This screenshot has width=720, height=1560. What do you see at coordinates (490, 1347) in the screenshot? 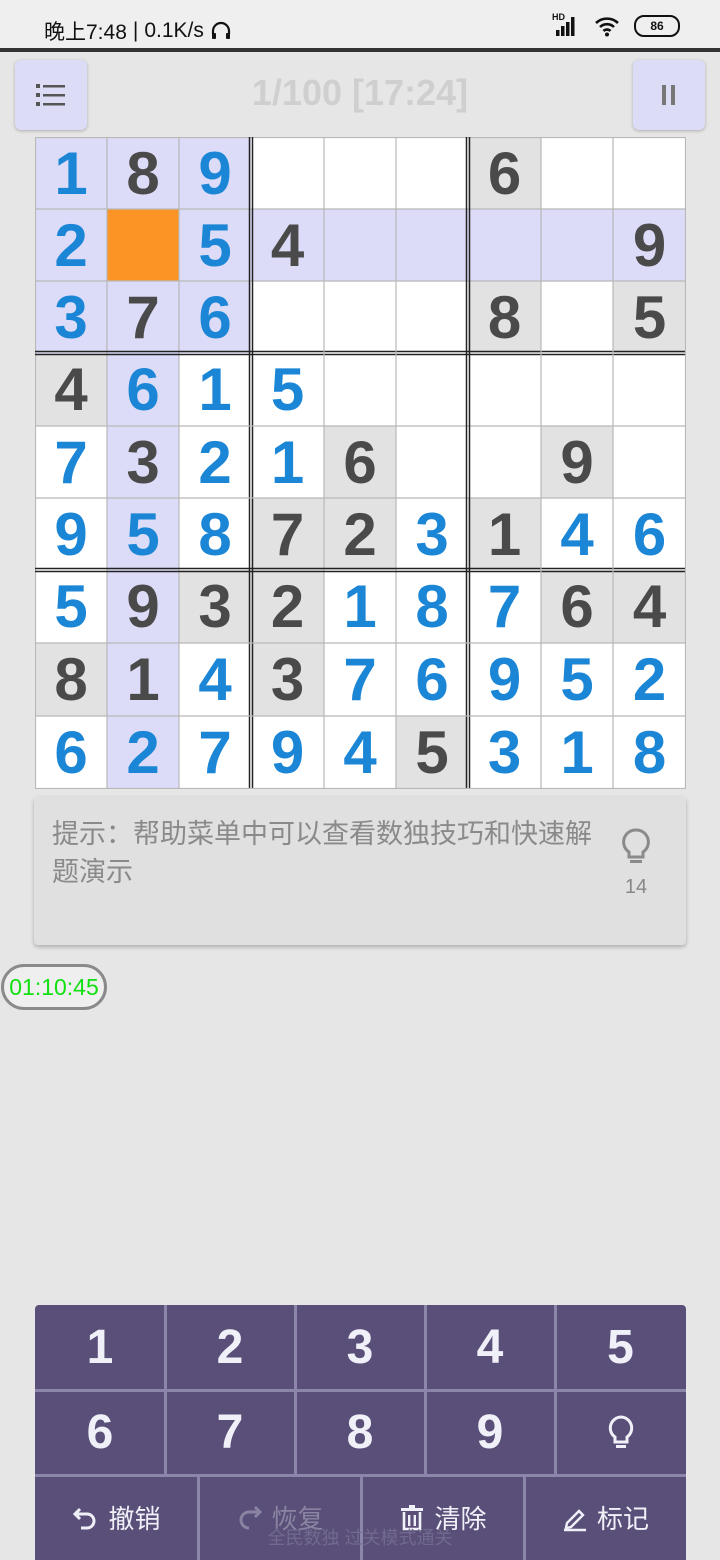
I see `keypad-digit-4: 4` at bounding box center [490, 1347].